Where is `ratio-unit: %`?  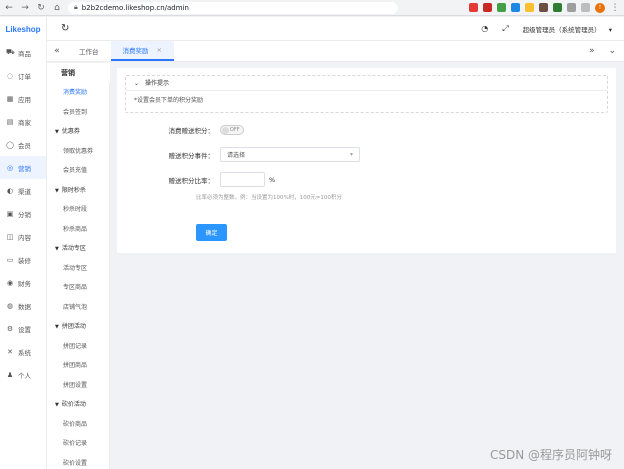 ratio-unit: % is located at coordinates (272, 179).